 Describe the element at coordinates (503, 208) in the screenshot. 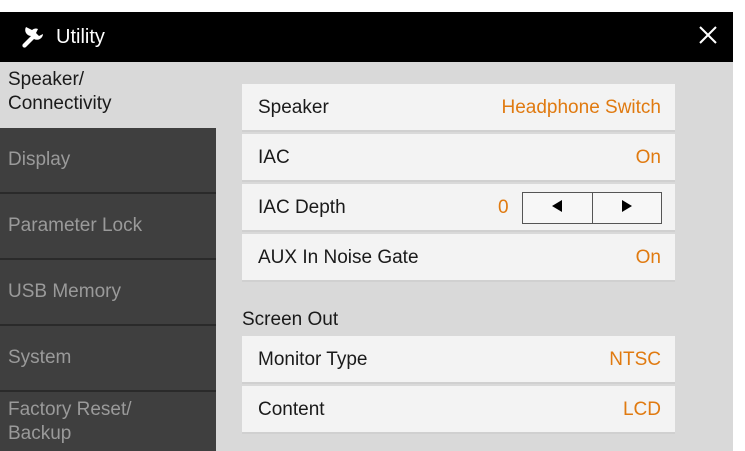

I see `iac-depth-value: 0` at that location.